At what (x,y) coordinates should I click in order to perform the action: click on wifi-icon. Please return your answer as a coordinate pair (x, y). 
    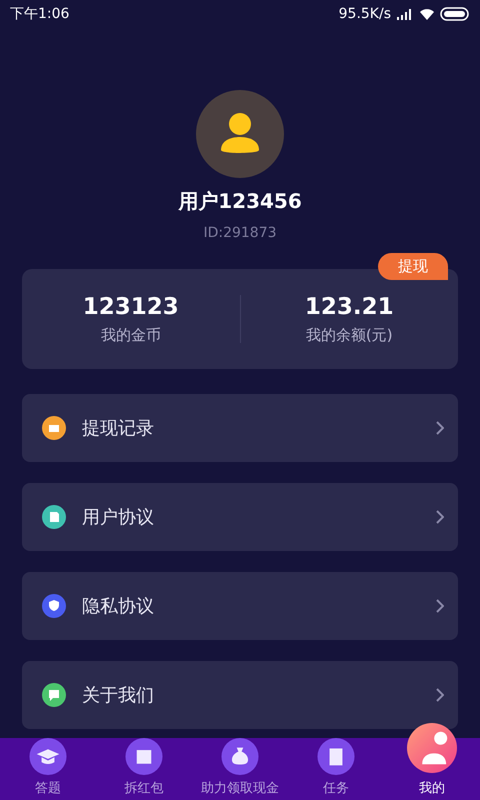
    Looking at the image, I should click on (427, 14).